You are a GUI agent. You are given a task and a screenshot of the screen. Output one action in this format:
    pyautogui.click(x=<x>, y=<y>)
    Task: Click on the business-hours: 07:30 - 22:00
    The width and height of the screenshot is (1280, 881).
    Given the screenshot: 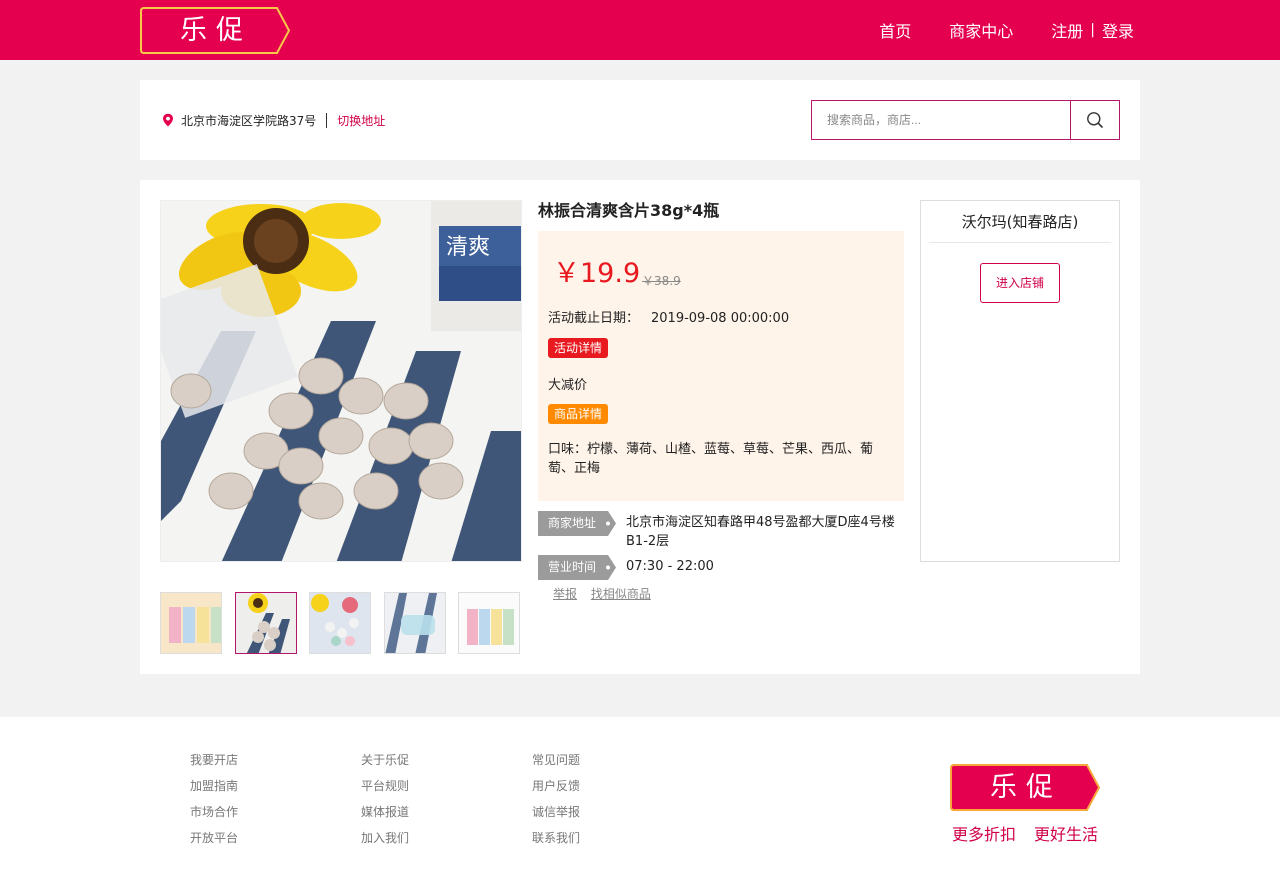 What is the action you would take?
    pyautogui.click(x=670, y=566)
    